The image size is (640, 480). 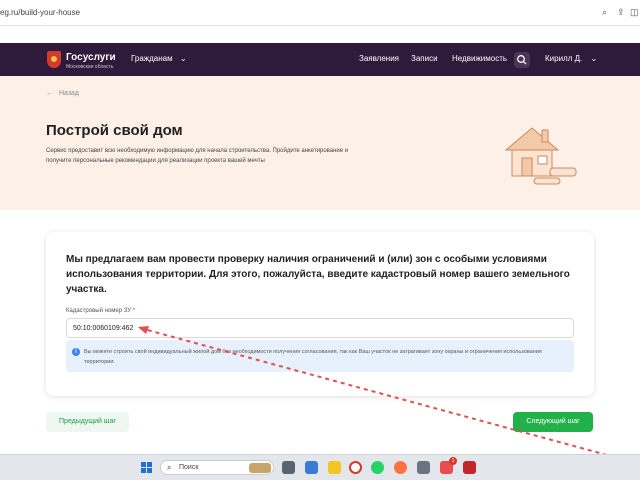 What do you see at coordinates (311, 467) in the screenshot?
I see `widgets-icon` at bounding box center [311, 467].